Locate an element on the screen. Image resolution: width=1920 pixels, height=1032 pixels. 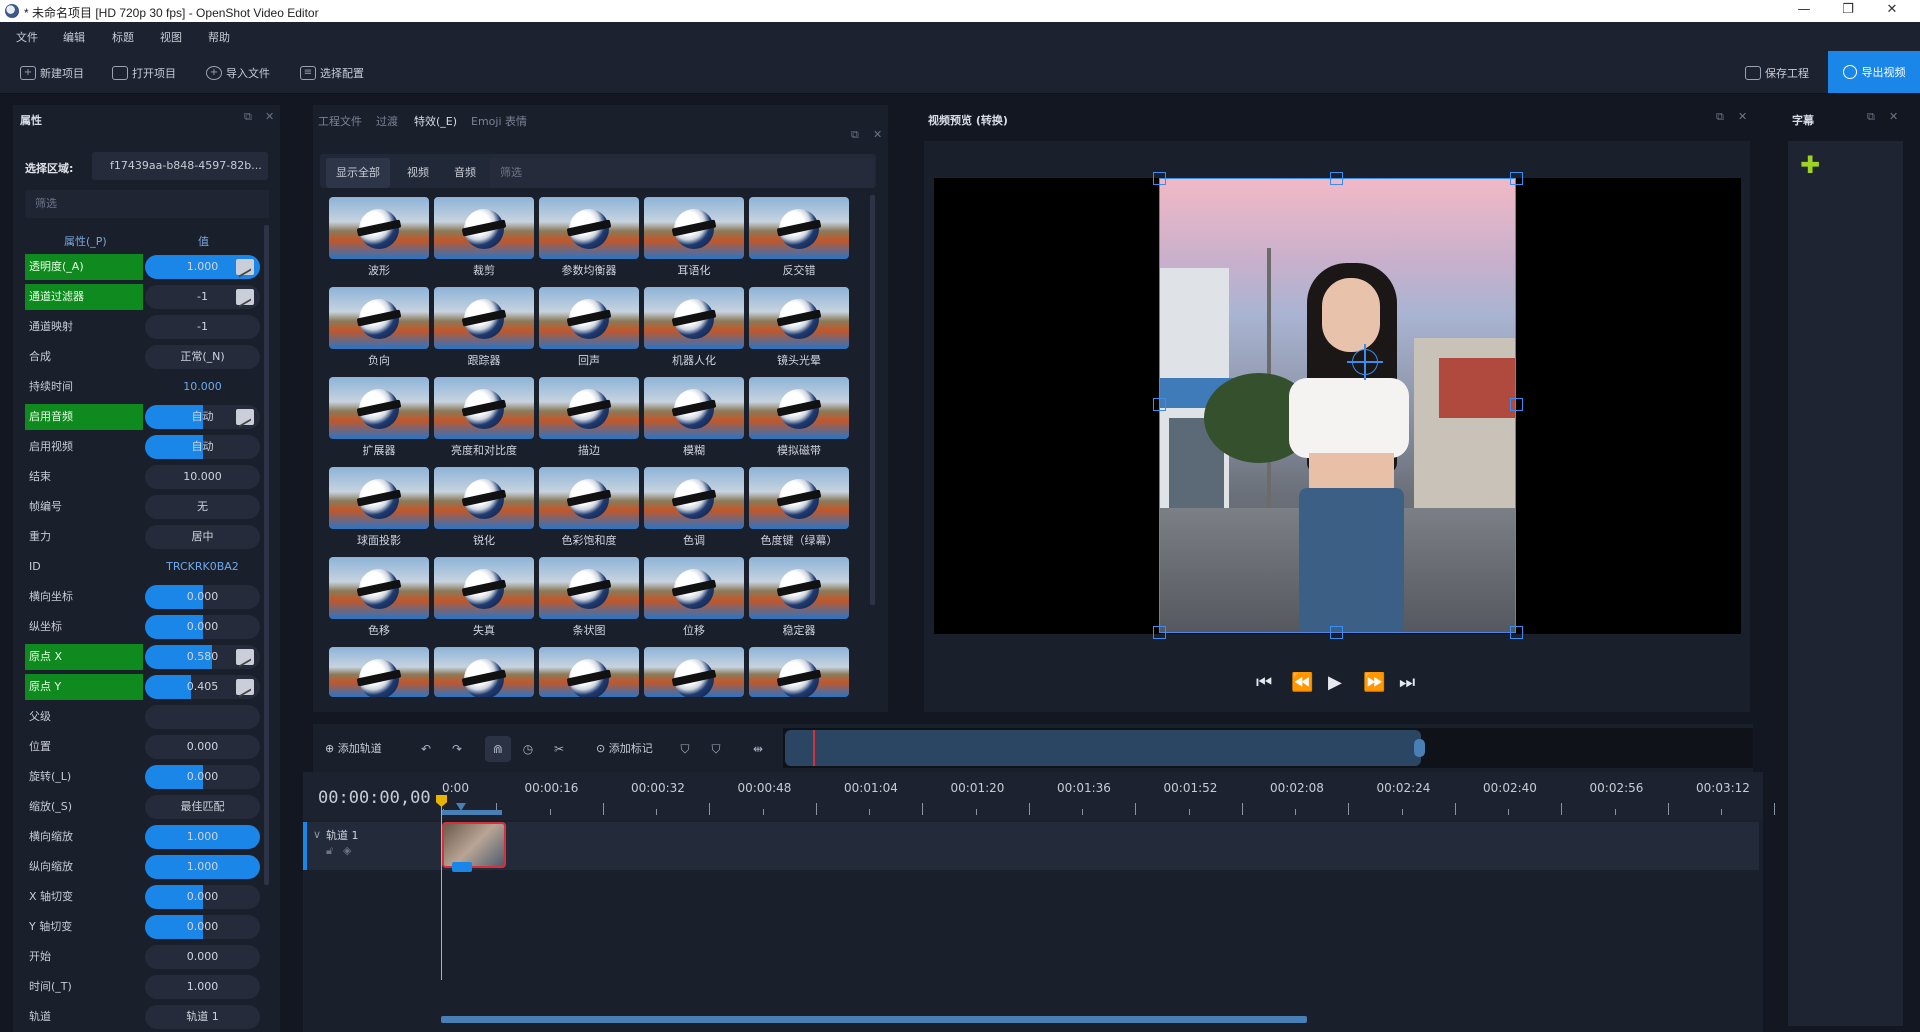
col-property-header: 属性(_P) is located at coordinates (85, 241).